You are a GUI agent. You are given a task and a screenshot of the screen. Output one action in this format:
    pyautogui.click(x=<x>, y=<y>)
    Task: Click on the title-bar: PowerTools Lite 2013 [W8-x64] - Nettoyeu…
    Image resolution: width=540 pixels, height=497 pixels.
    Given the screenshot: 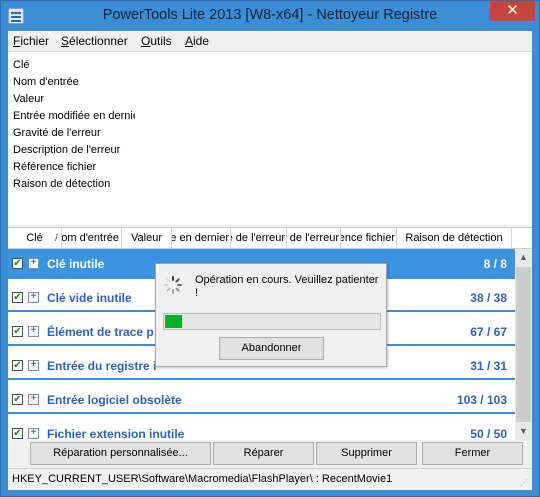 What is the action you would take?
    pyautogui.click(x=270, y=16)
    